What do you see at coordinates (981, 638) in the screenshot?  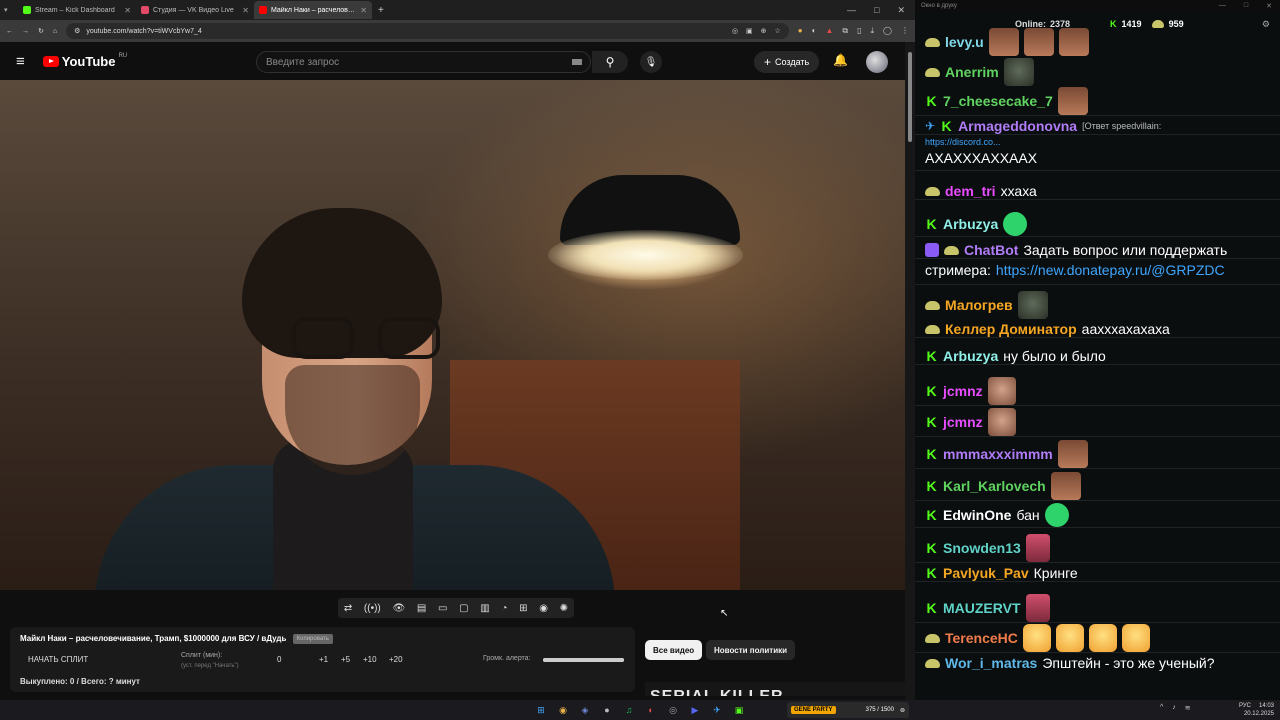 I see `chat-username: TerenceHC` at bounding box center [981, 638].